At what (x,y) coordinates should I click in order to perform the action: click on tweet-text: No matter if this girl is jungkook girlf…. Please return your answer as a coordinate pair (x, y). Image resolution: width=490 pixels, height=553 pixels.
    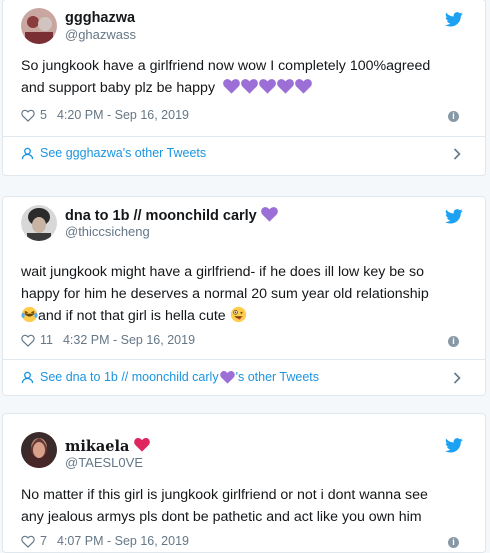
    Looking at the image, I should click on (246, 506).